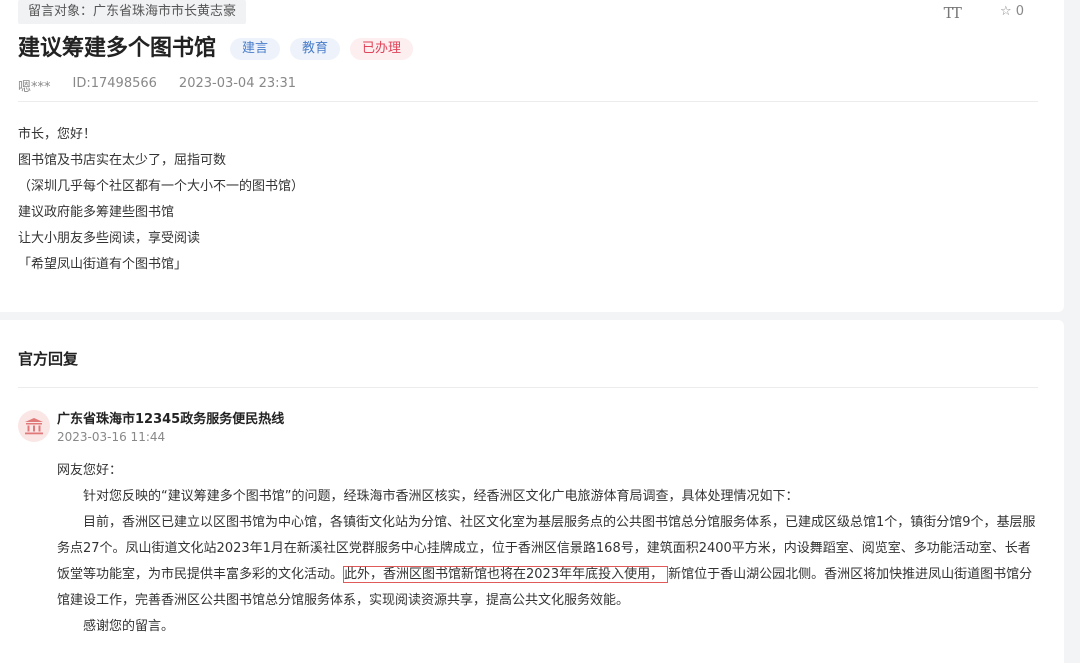 Image resolution: width=1080 pixels, height=663 pixels. What do you see at coordinates (122, 160) in the screenshot?
I see `message-line: 图书馆及书店实在太少了，屈指可数` at bounding box center [122, 160].